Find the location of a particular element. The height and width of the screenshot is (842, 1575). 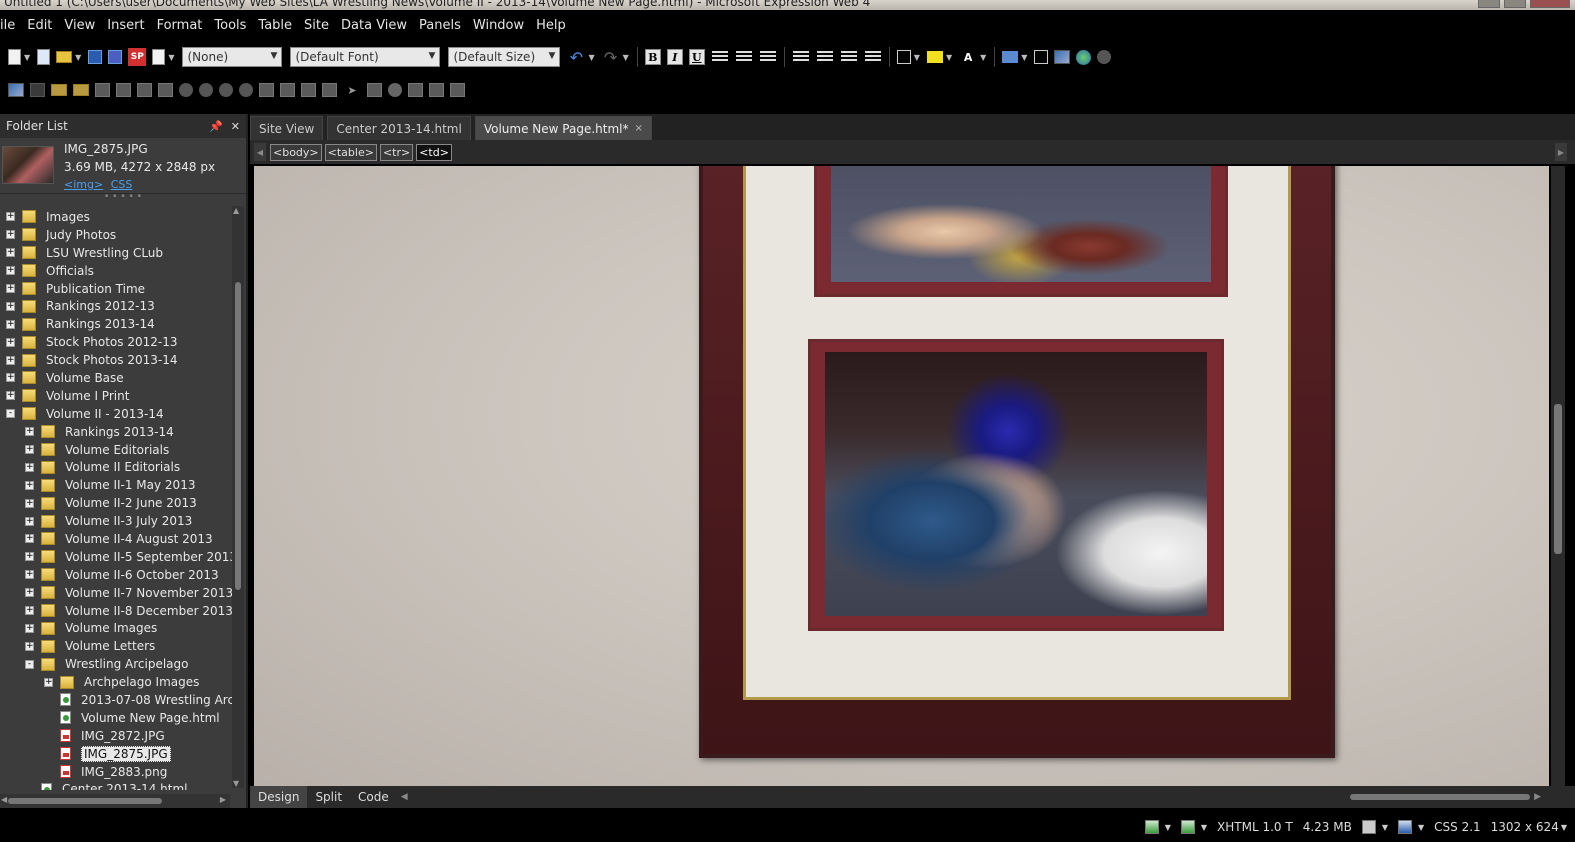

less-brightness-icon is located at coordinates (246, 90).